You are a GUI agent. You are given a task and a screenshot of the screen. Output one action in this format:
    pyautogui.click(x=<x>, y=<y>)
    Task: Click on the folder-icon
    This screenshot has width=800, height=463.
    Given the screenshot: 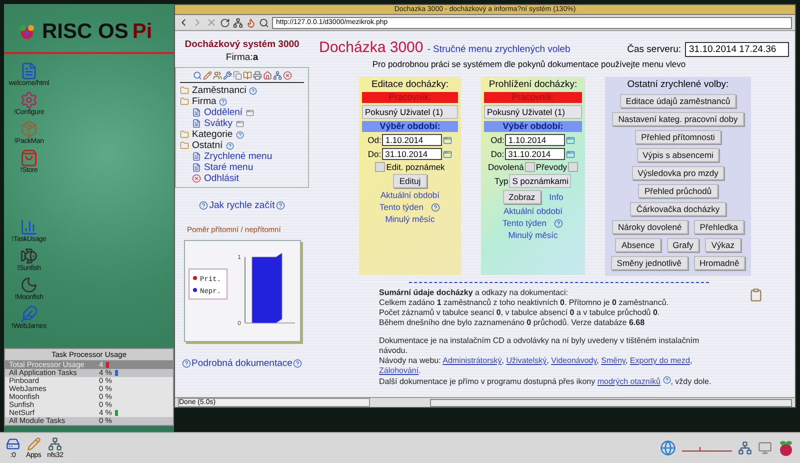 What is the action you would take?
    pyautogui.click(x=184, y=90)
    